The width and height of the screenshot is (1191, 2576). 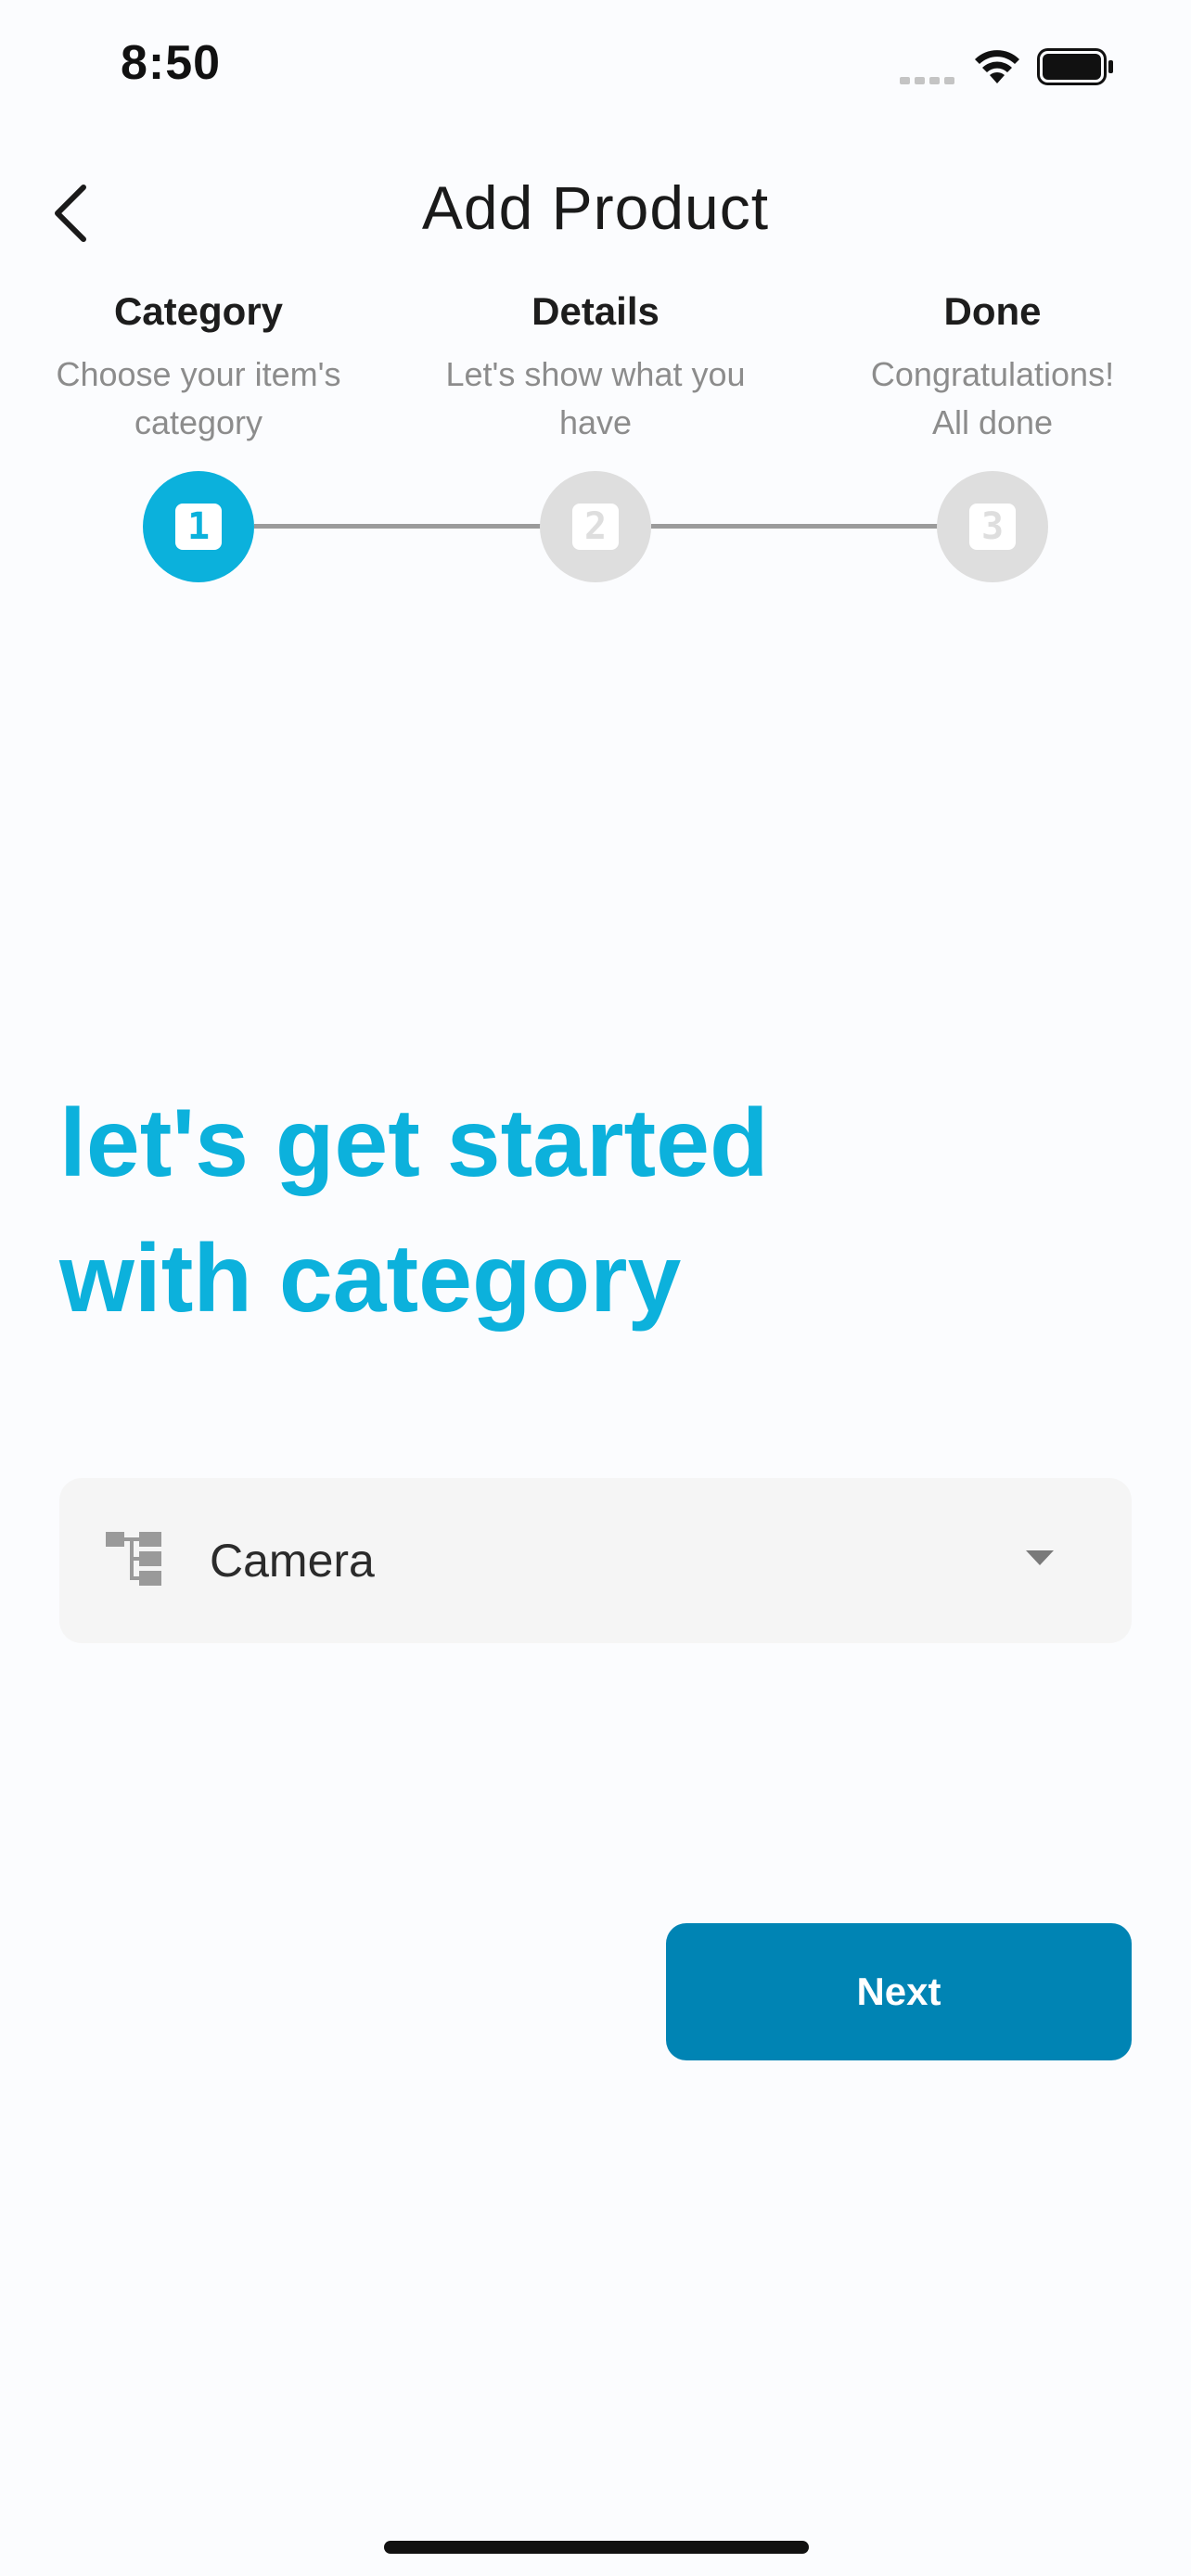 I want to click on step-subtitle-line: Choose your item's, so click(x=198, y=374).